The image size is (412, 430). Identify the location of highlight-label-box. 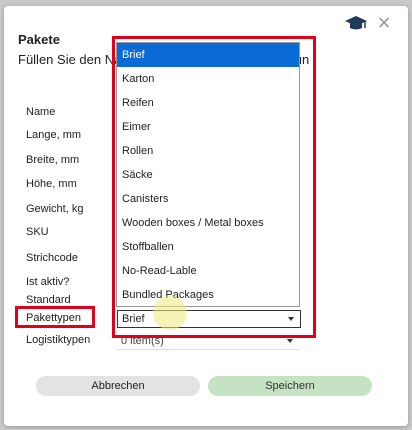
(55, 317).